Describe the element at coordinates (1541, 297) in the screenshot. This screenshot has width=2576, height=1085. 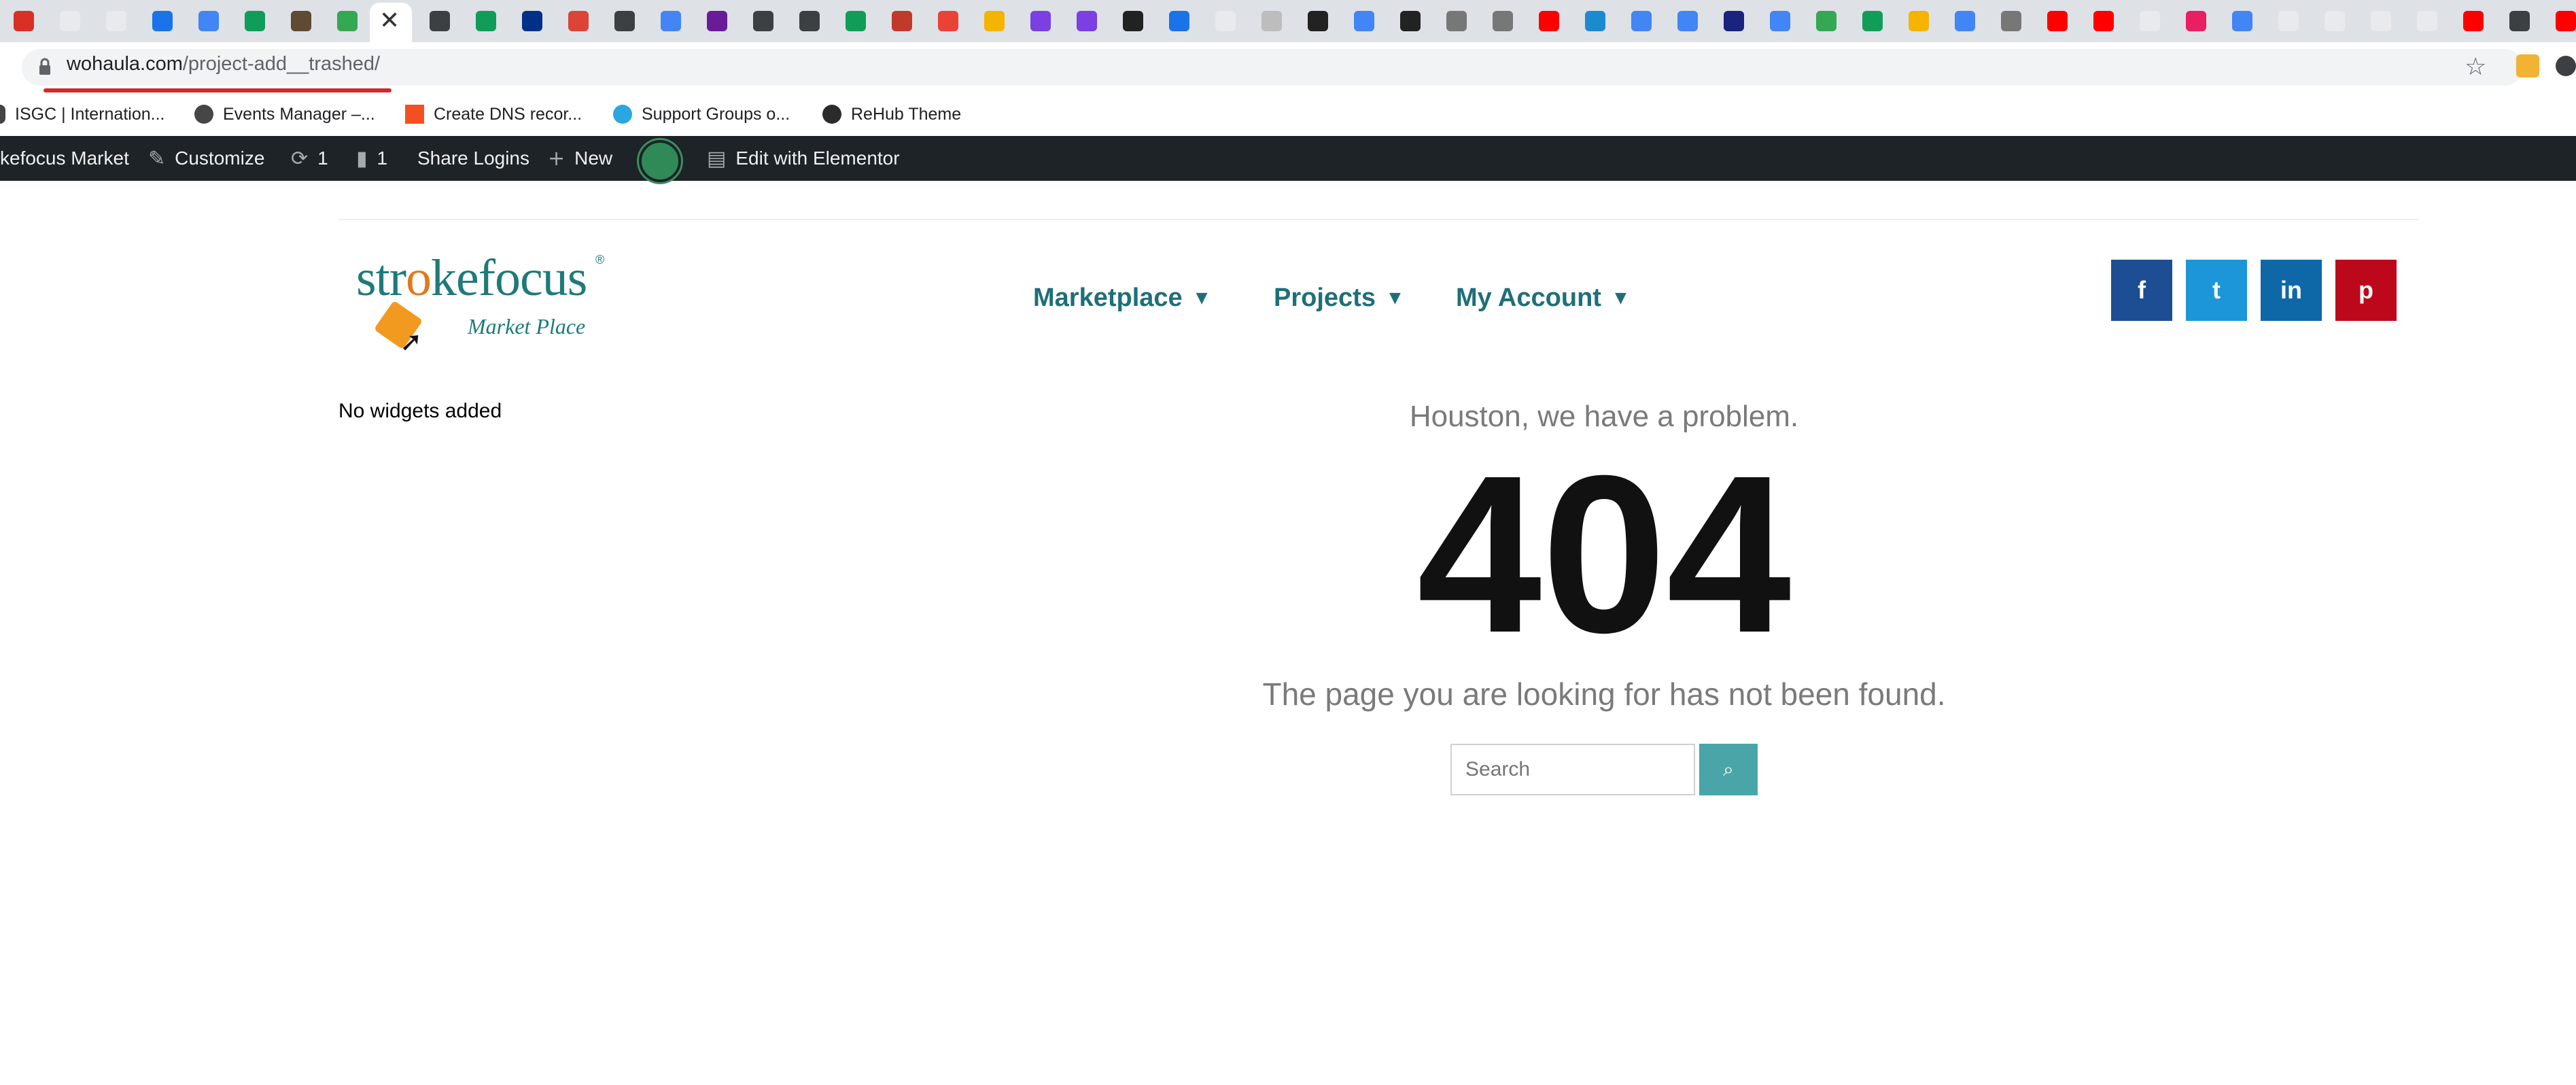
I see `nav-my-account: My Account ▼` at that location.